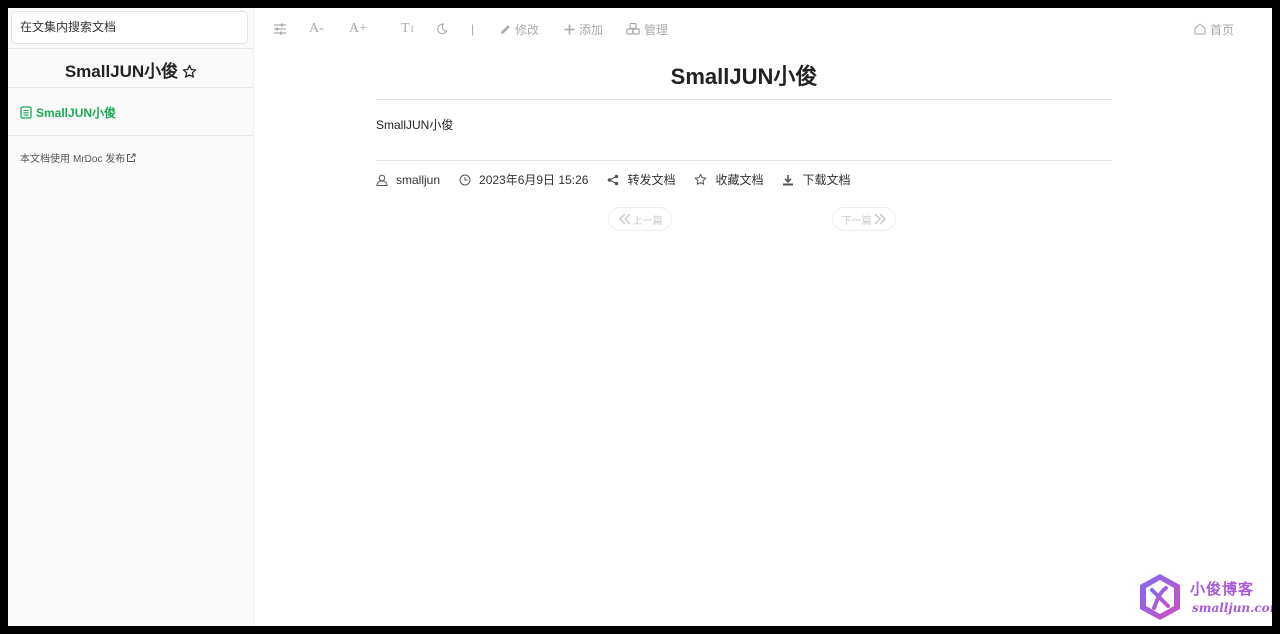 The image size is (1280, 634). I want to click on next-page-button: 下一篇, so click(864, 219).